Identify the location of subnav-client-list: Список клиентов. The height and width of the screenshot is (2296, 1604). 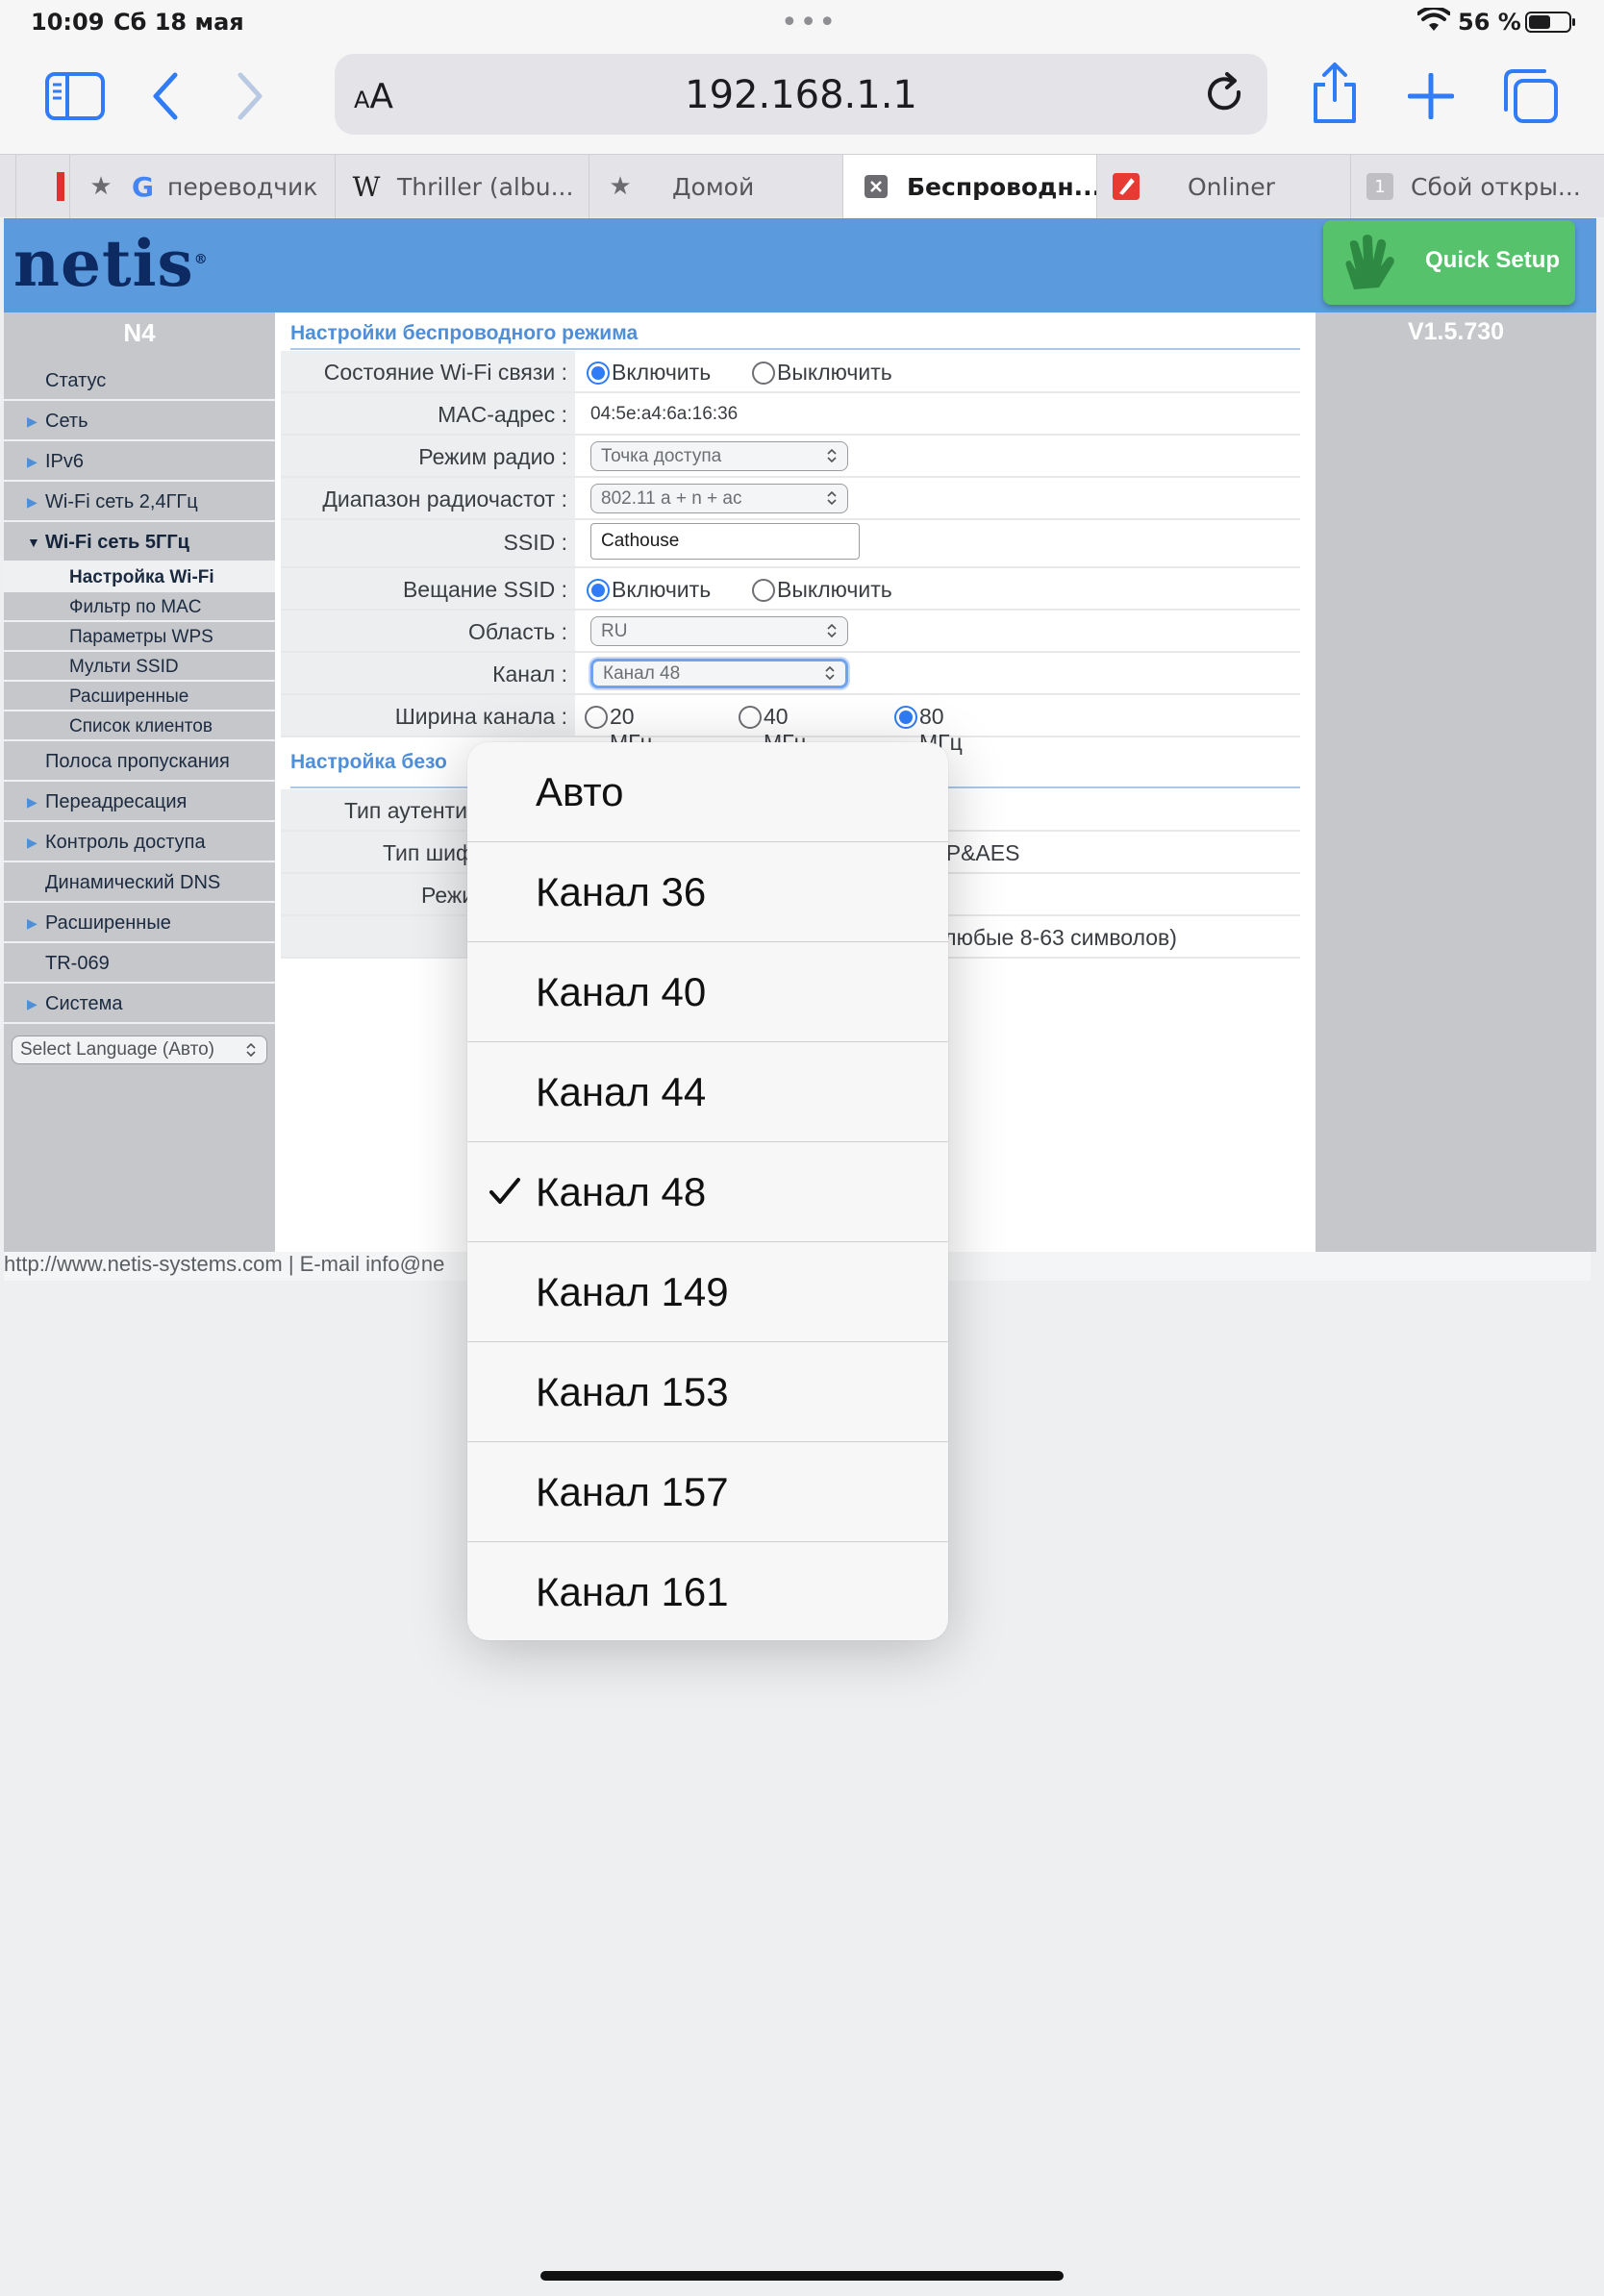
(139, 726).